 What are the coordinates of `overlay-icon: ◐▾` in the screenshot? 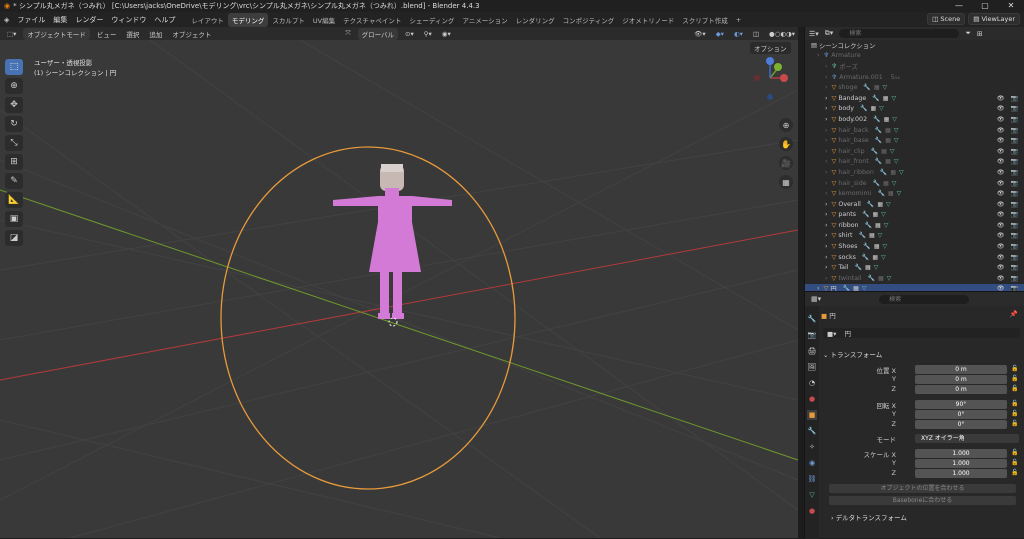 It's located at (738, 34).